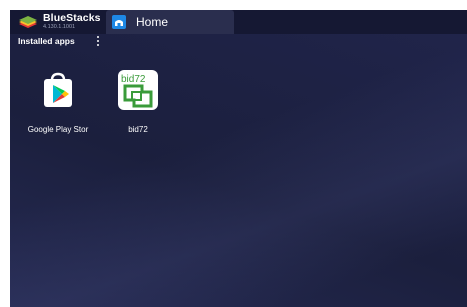 This screenshot has height=307, width=467. What do you see at coordinates (58, 110) in the screenshot?
I see `app-google-play-store: Google Play Stor` at bounding box center [58, 110].